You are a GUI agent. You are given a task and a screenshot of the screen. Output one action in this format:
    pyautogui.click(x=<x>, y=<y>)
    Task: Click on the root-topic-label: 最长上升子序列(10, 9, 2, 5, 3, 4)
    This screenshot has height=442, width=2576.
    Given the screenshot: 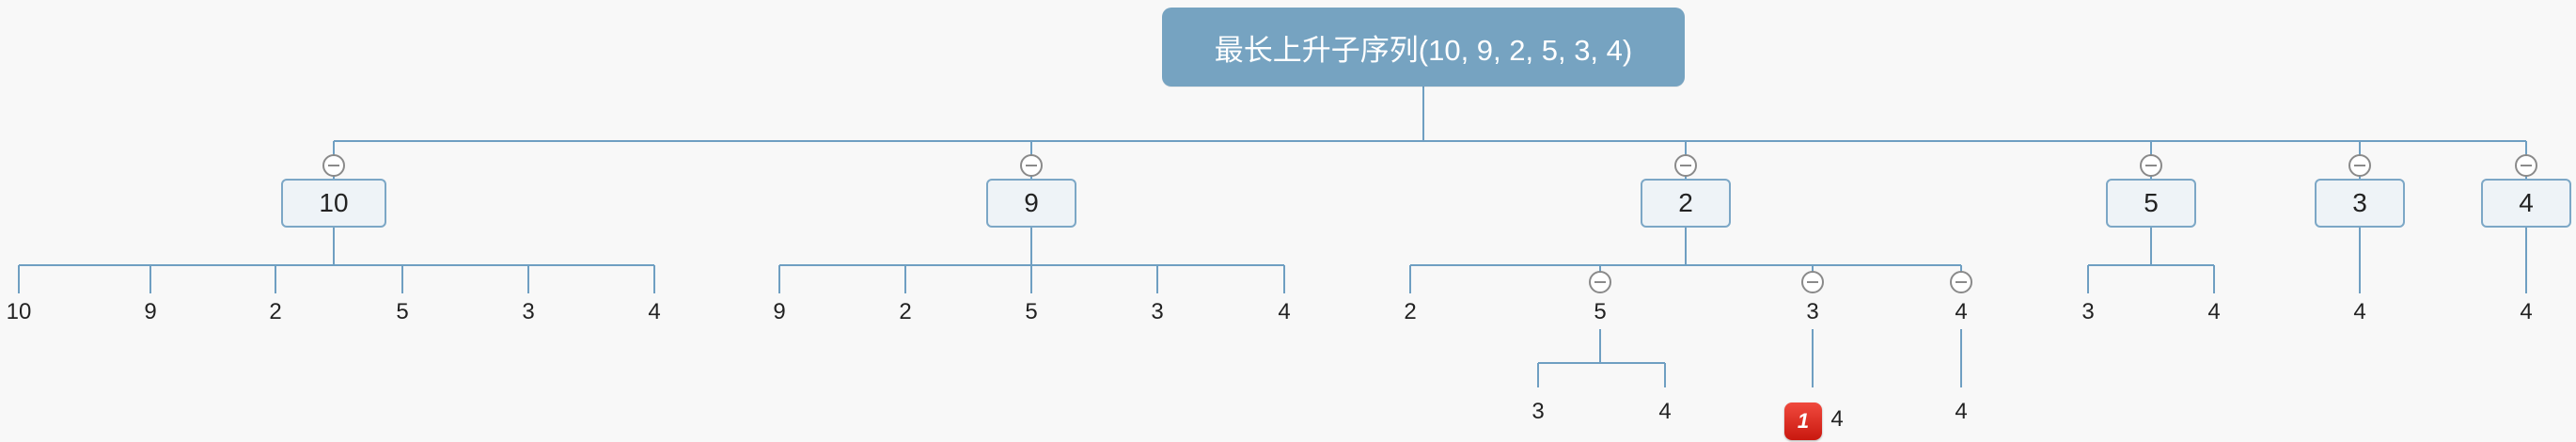 What is the action you would take?
    pyautogui.click(x=1423, y=50)
    